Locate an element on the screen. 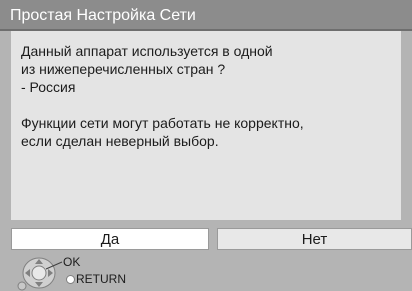  message-line-1: Данный аппарат используется в одной is located at coordinates (147, 51).